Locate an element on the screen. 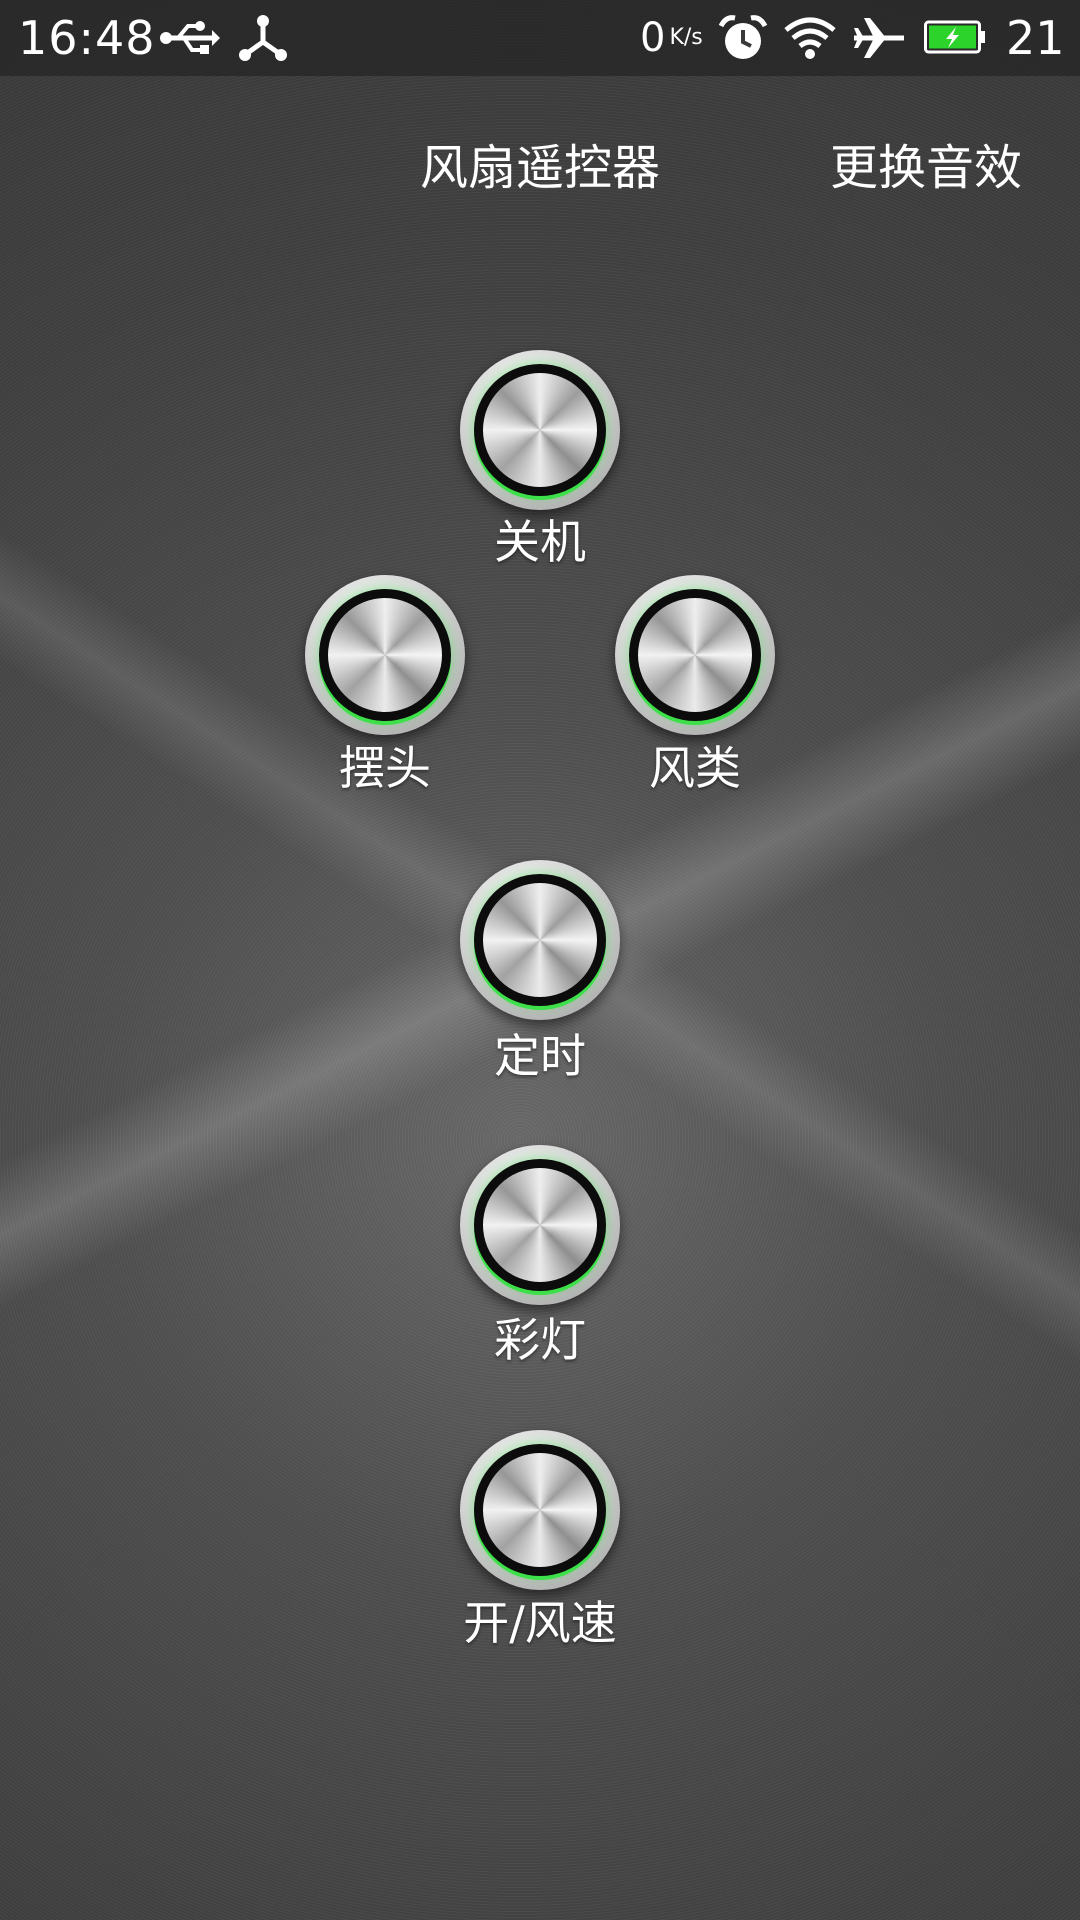  power-off-button is located at coordinates (540, 430).